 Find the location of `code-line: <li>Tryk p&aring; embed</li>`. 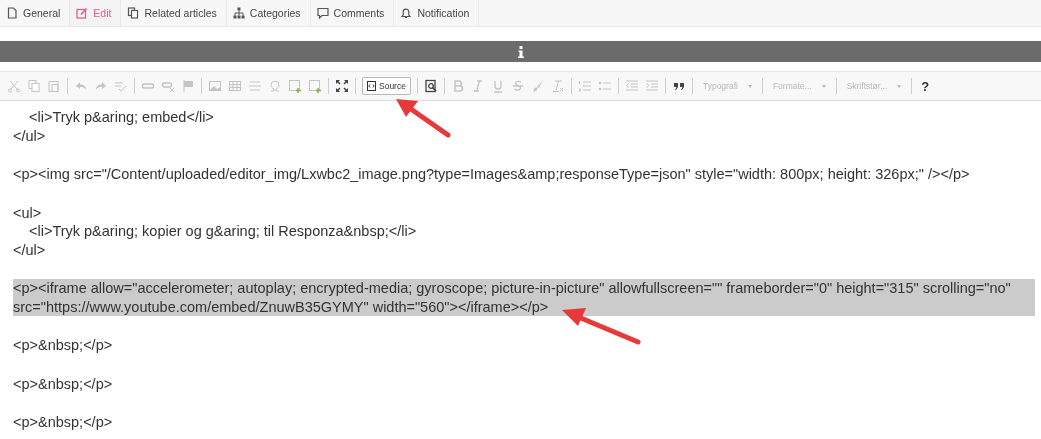

code-line: <li>Tryk p&aring; embed</li> is located at coordinates (121, 117).